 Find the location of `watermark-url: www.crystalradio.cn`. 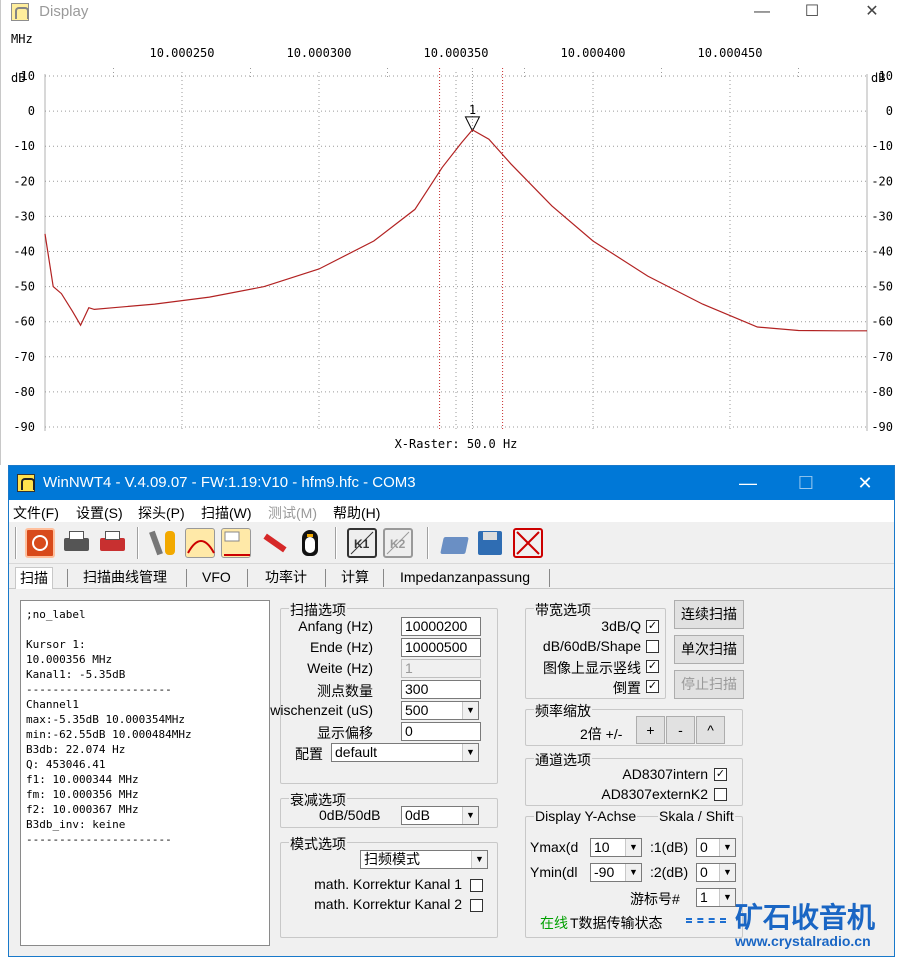

watermark-url: www.crystalradio.cn is located at coordinates (803, 941).